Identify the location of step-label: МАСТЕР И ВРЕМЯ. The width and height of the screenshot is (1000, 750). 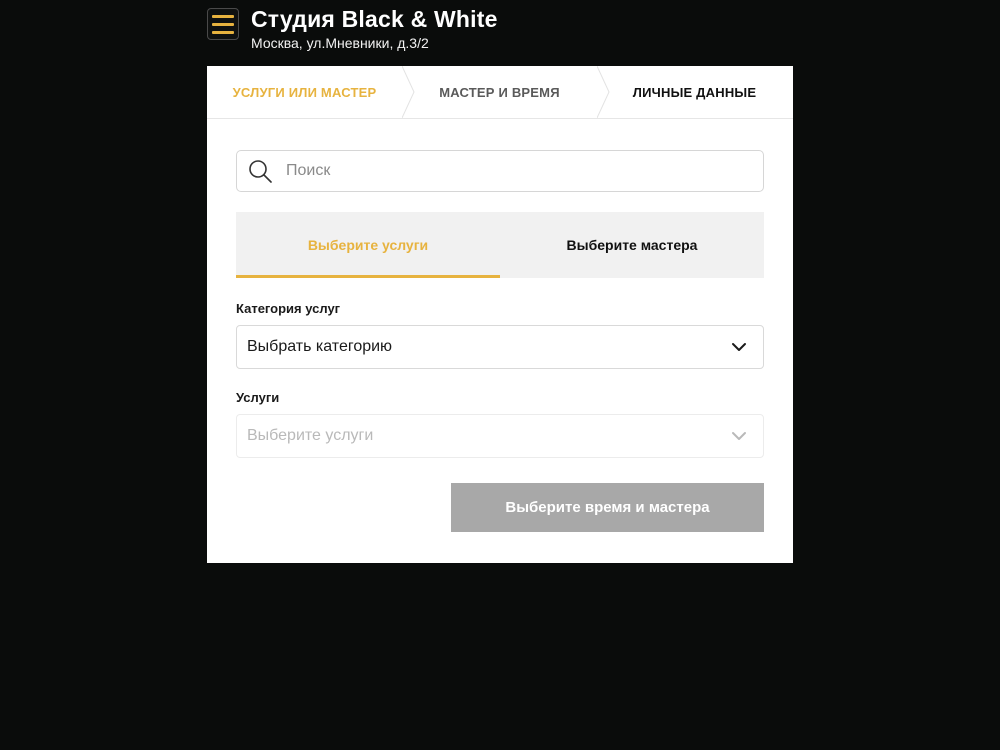
(499, 92).